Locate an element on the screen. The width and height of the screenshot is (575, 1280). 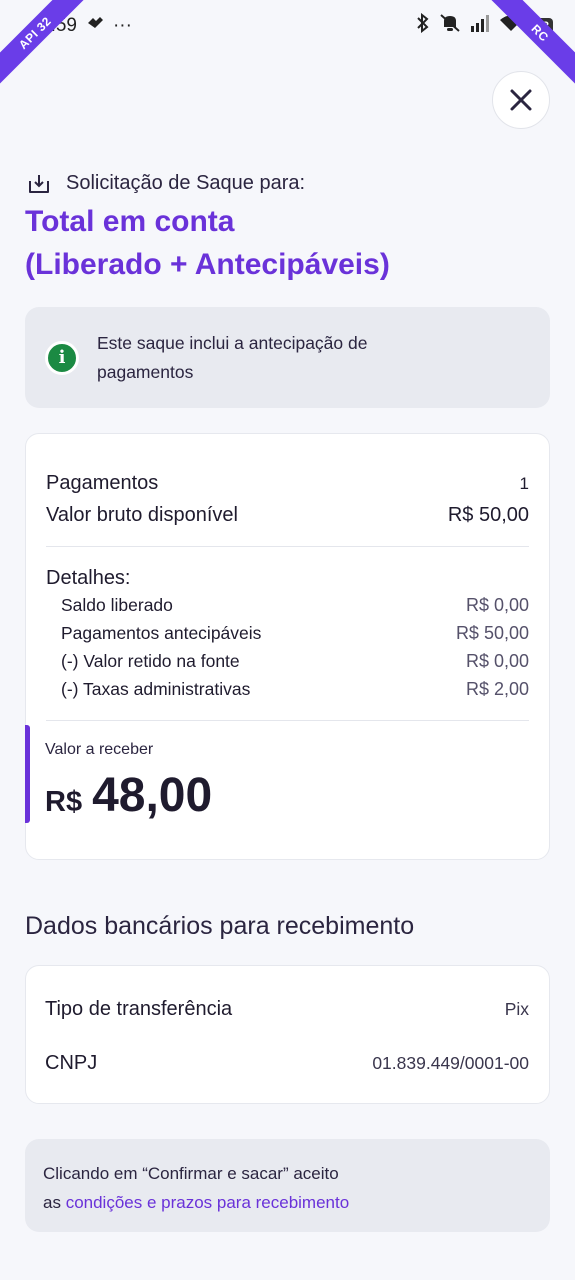
detail-label: Saldo liberado is located at coordinates (117, 605).